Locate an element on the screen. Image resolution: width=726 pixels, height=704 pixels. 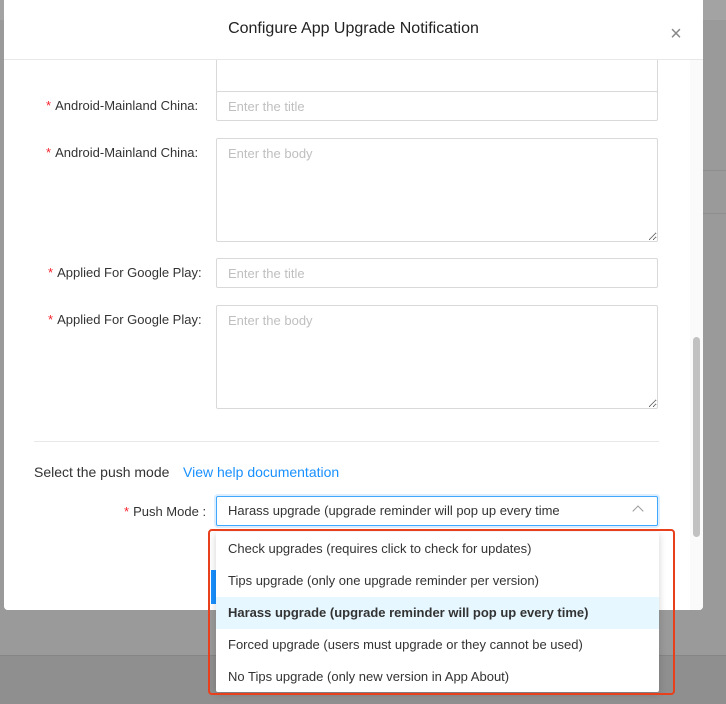
field-label-android-body: * Android-Mainland China: is located at coordinates (122, 152).